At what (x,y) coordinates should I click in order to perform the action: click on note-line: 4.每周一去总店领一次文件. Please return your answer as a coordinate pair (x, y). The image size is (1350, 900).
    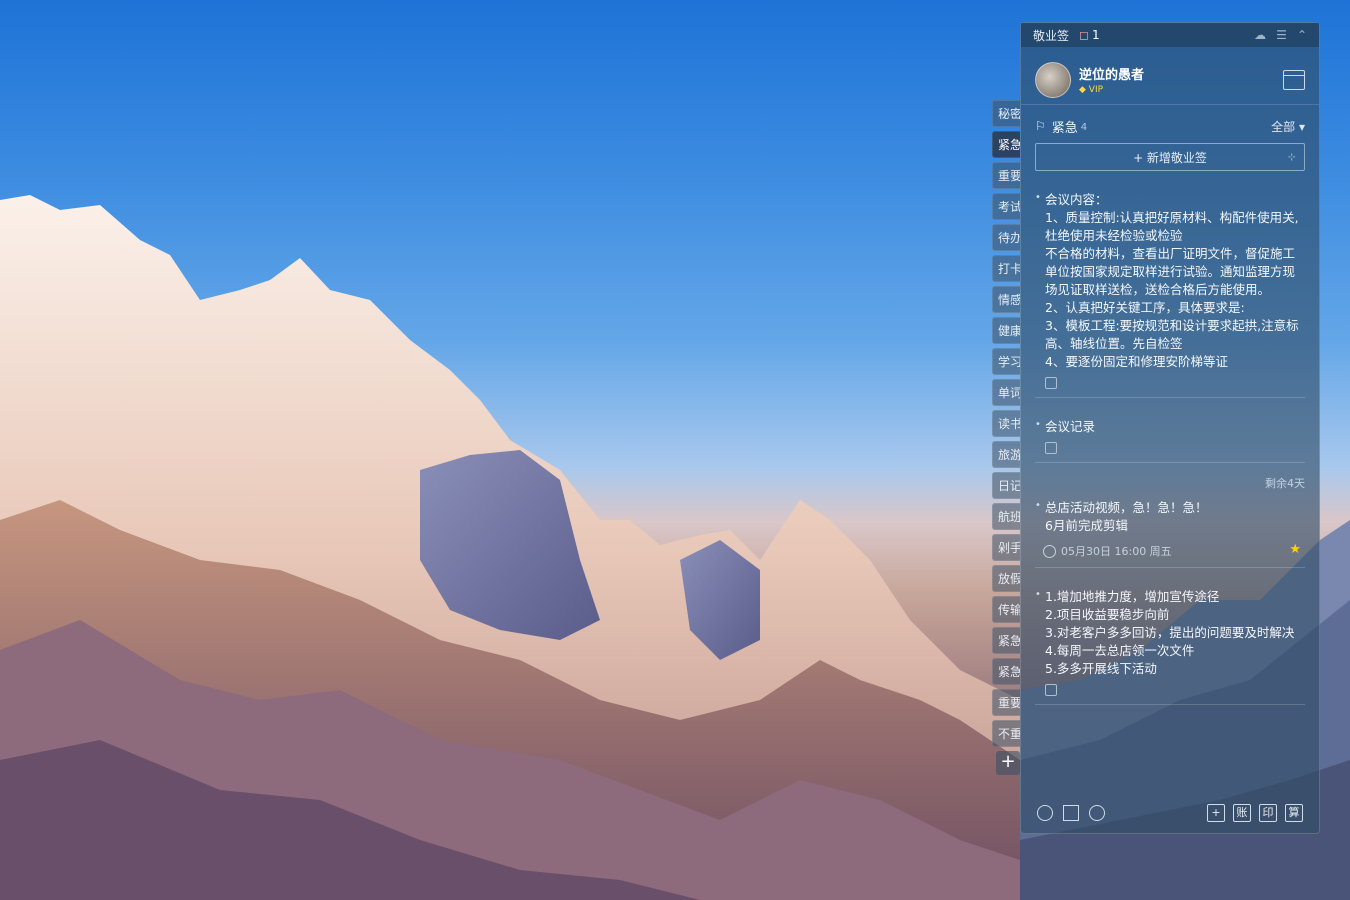
    Looking at the image, I should click on (1120, 650).